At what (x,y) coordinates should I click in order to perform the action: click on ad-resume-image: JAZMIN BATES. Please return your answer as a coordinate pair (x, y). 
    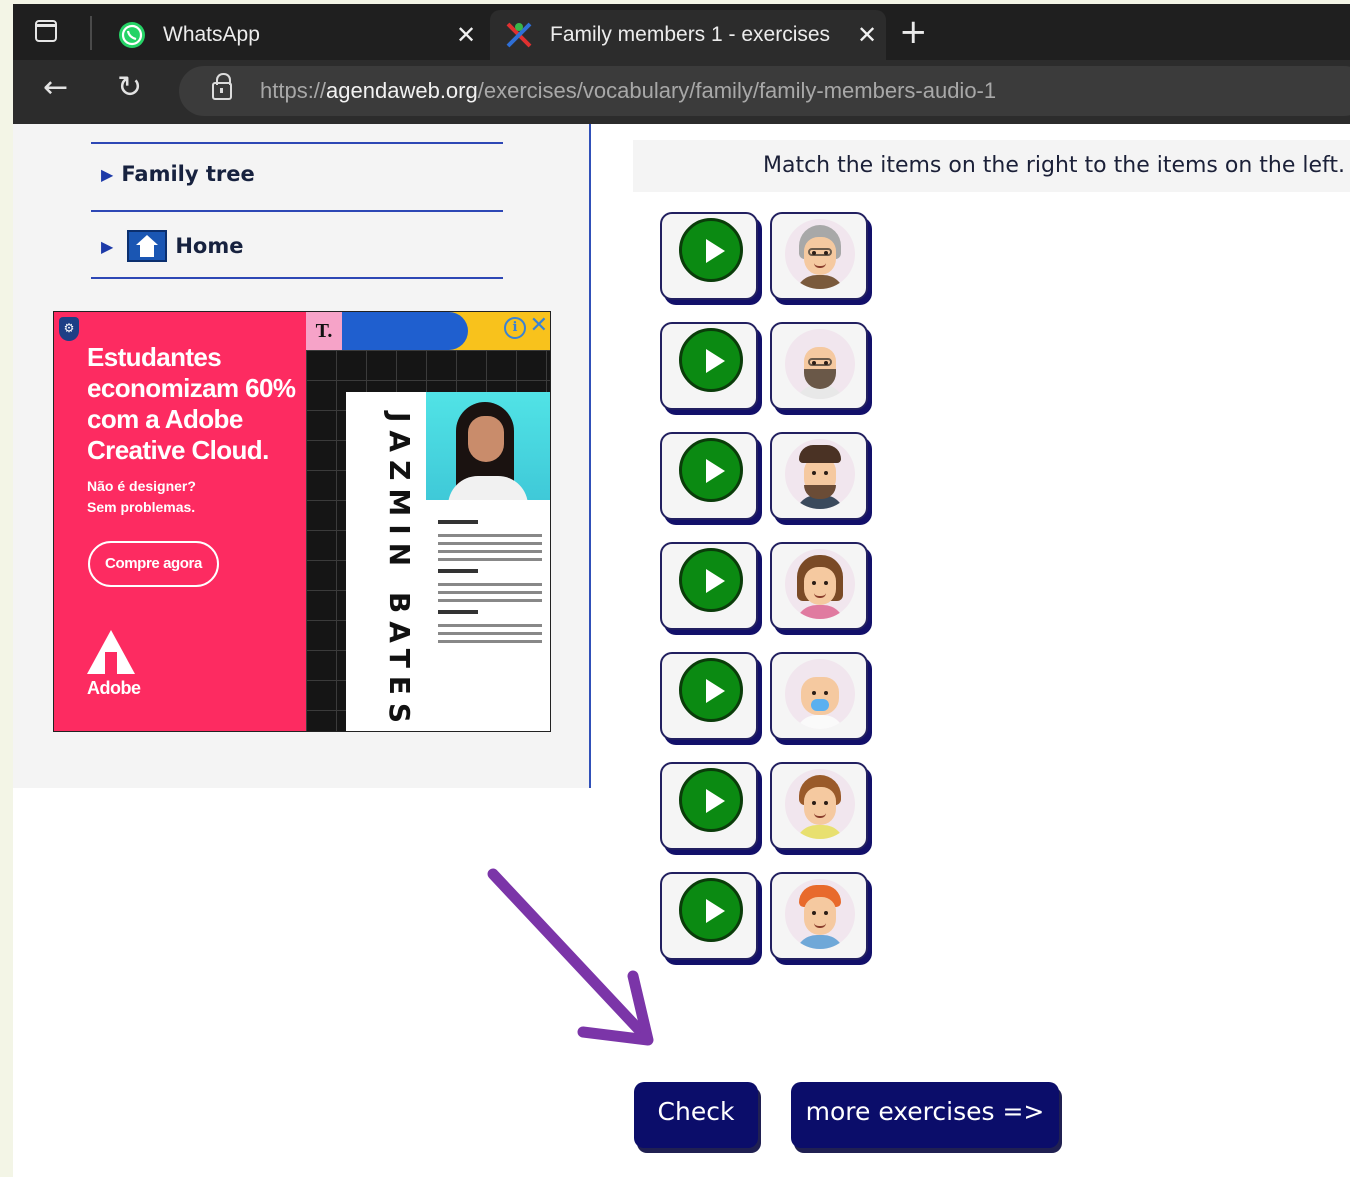
    Looking at the image, I should click on (448, 562).